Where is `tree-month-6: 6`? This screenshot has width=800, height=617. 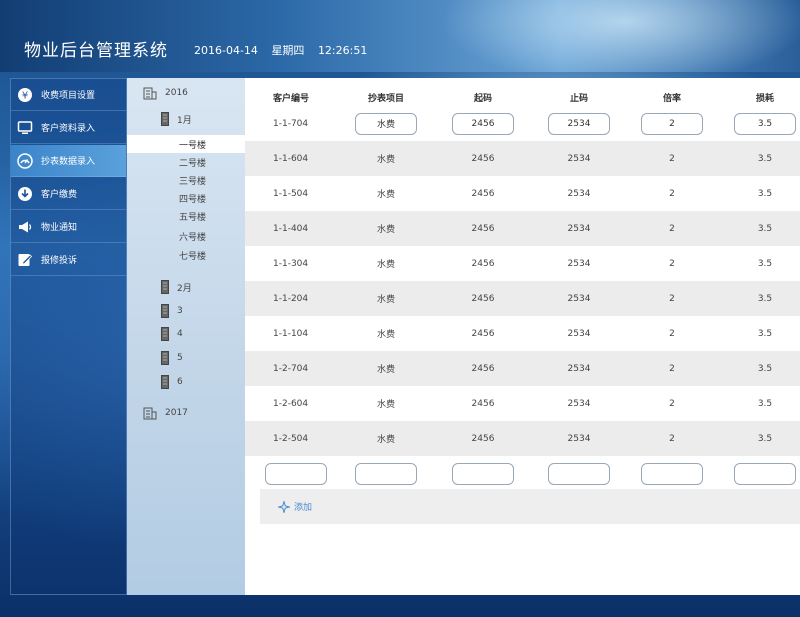 tree-month-6: 6 is located at coordinates (172, 382).